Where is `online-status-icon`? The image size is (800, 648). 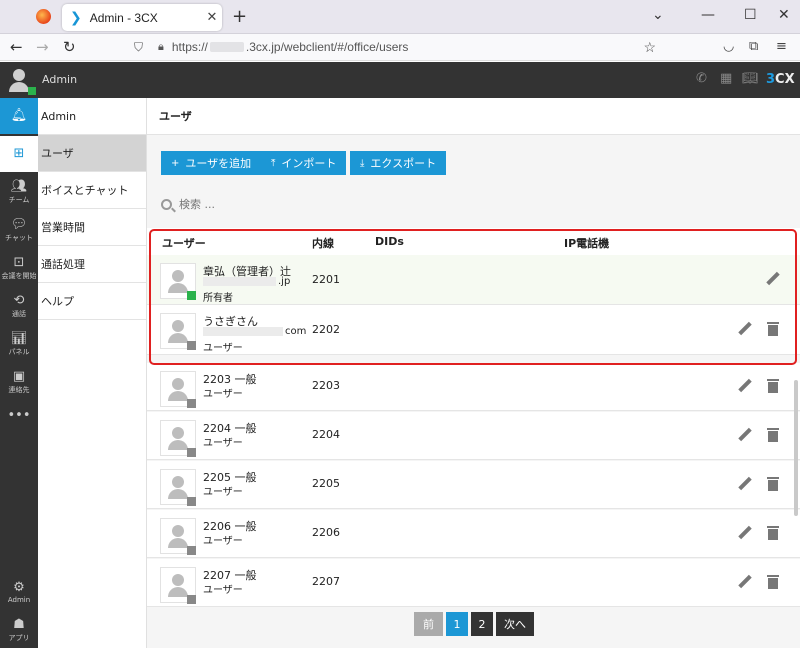 online-status-icon is located at coordinates (32, 91).